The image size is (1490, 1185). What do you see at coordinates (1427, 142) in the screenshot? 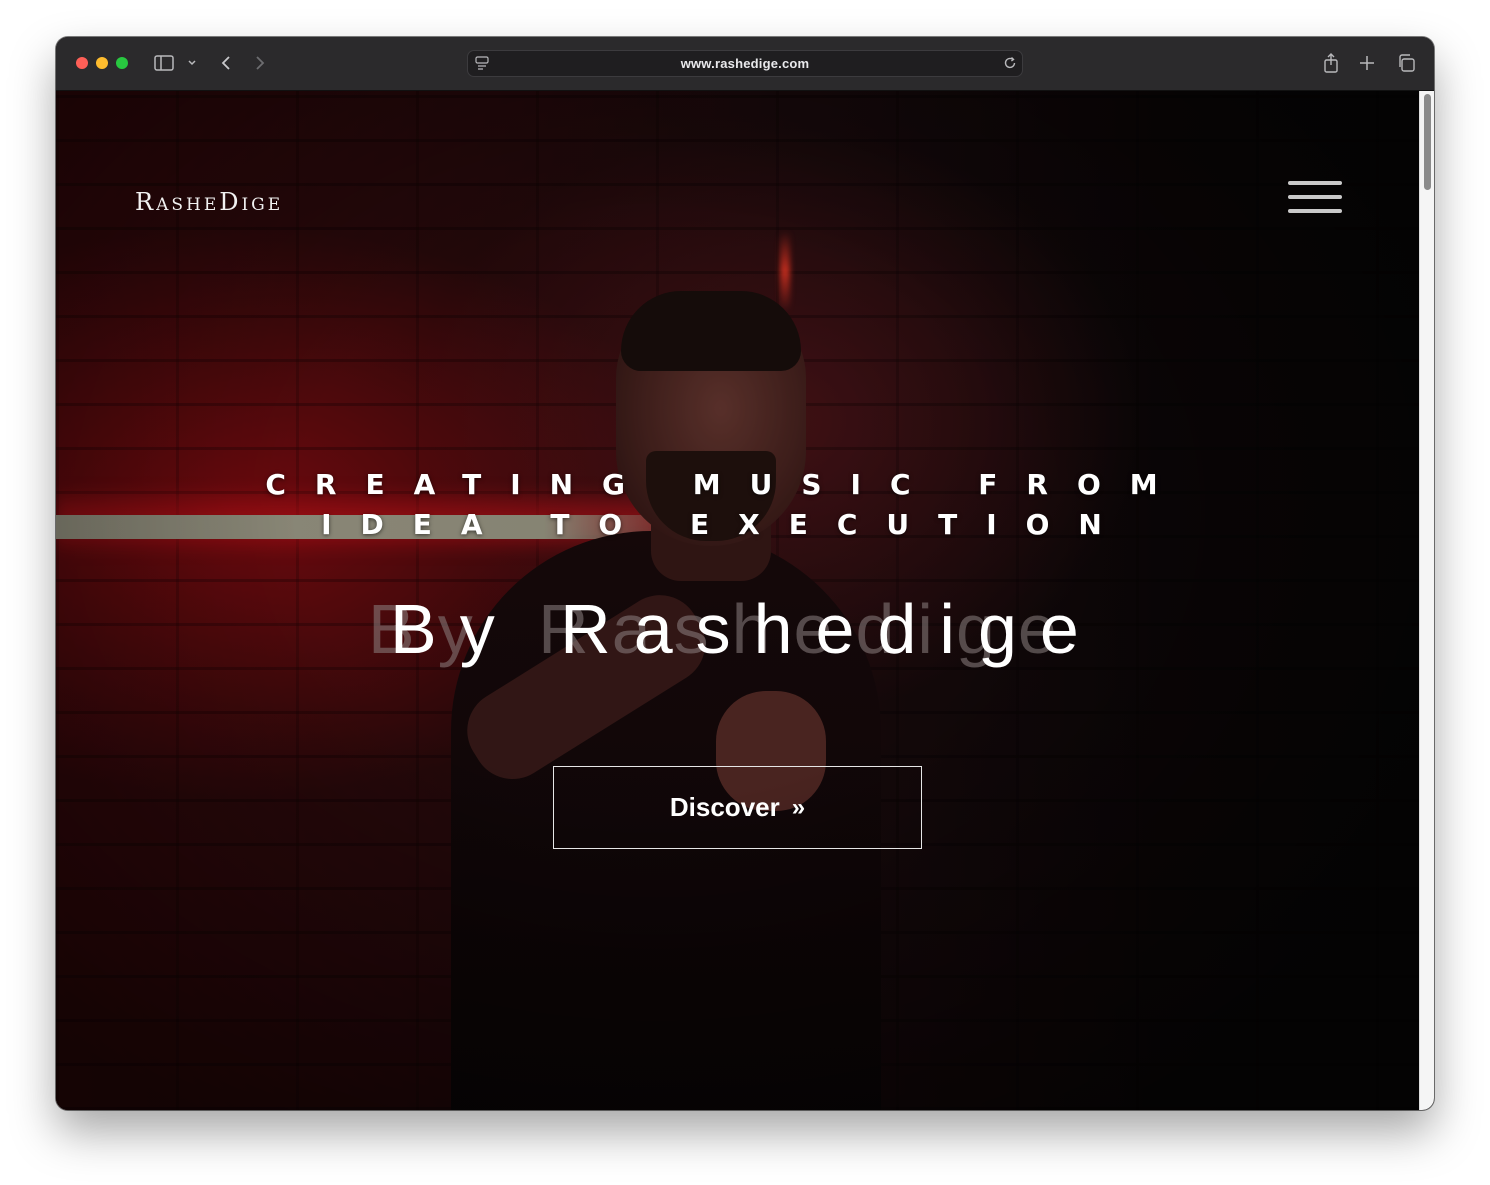
I see `scrollbar-thumb` at bounding box center [1427, 142].